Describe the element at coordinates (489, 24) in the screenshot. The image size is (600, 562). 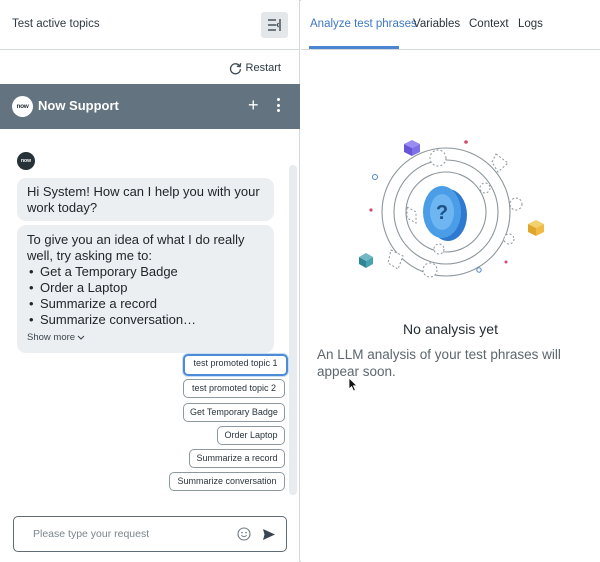
I see `tab-context: Context` at that location.